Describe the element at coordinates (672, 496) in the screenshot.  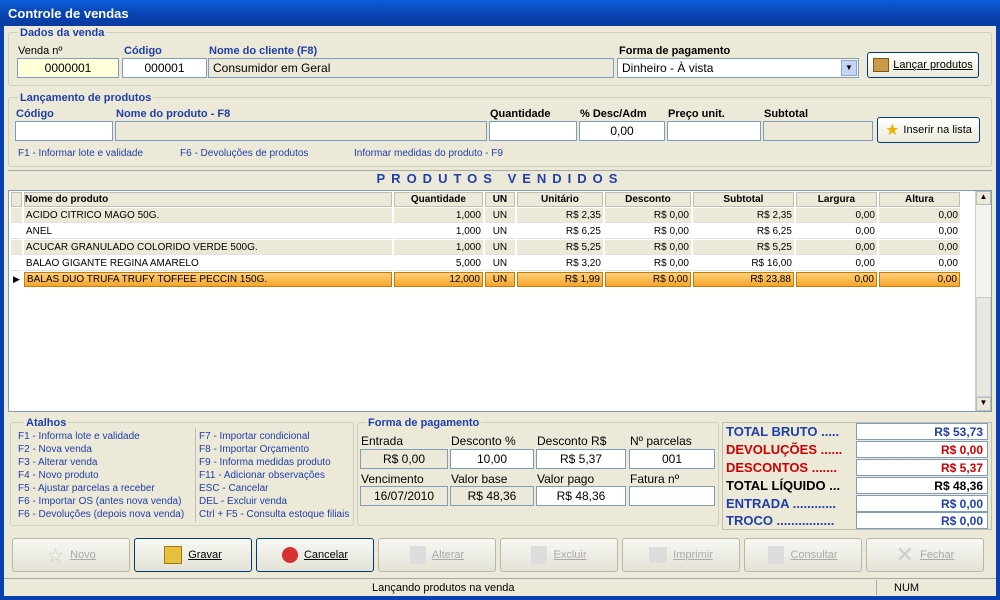
I see `fatura-field` at that location.